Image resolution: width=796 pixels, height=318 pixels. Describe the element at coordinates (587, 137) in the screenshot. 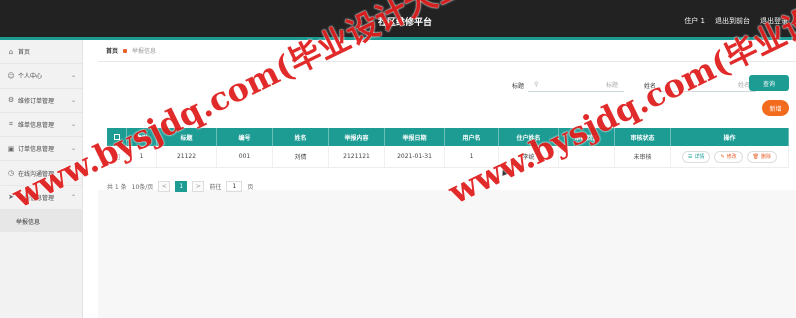

I see `col-review-reply: 审核回复` at that location.